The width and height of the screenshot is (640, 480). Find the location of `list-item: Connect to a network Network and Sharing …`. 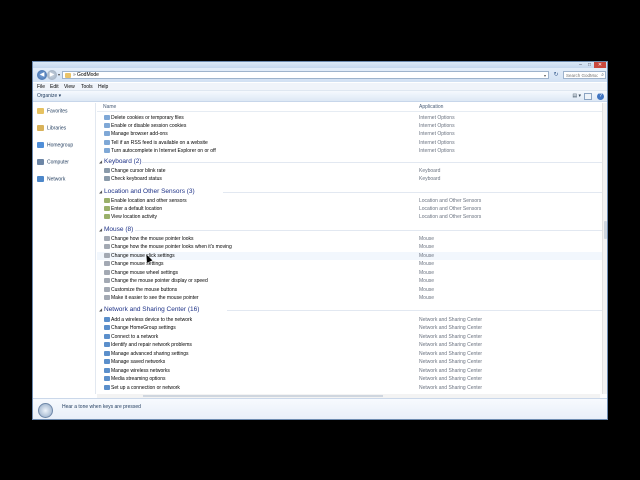

list-item: Connect to a network Network and Sharing … is located at coordinates (351, 337).